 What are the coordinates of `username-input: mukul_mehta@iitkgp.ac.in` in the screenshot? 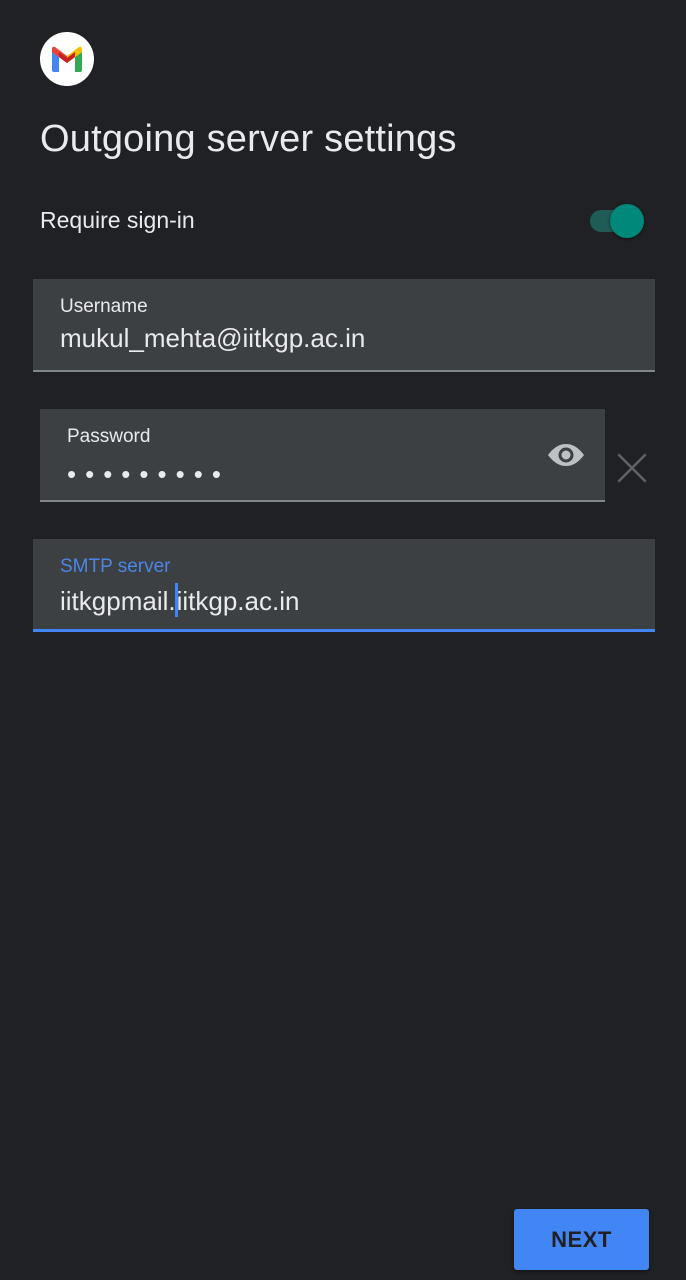 It's located at (212, 338).